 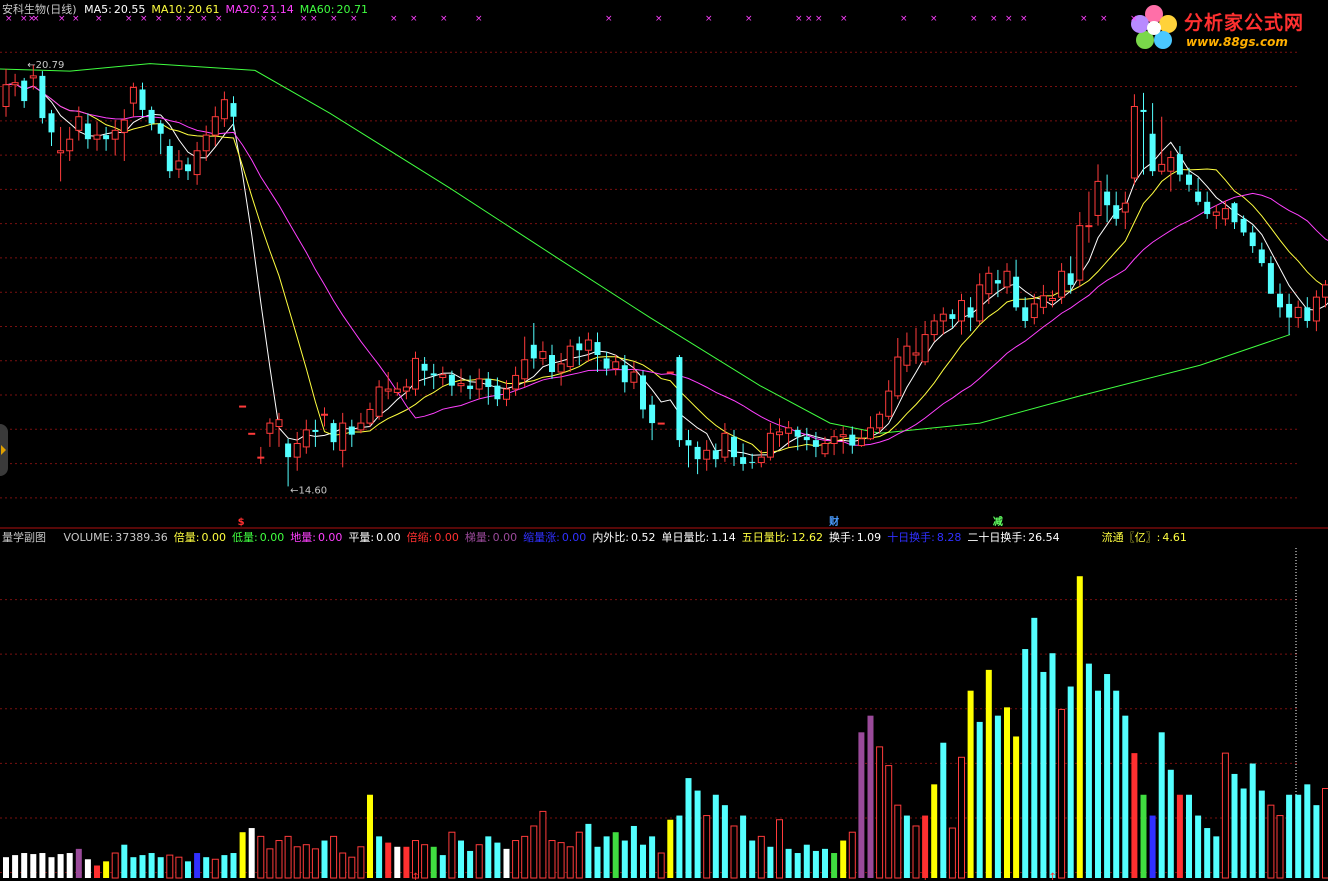 What do you see at coordinates (24, 537) in the screenshot?
I see `volume-panel-title: 量学副图` at bounding box center [24, 537].